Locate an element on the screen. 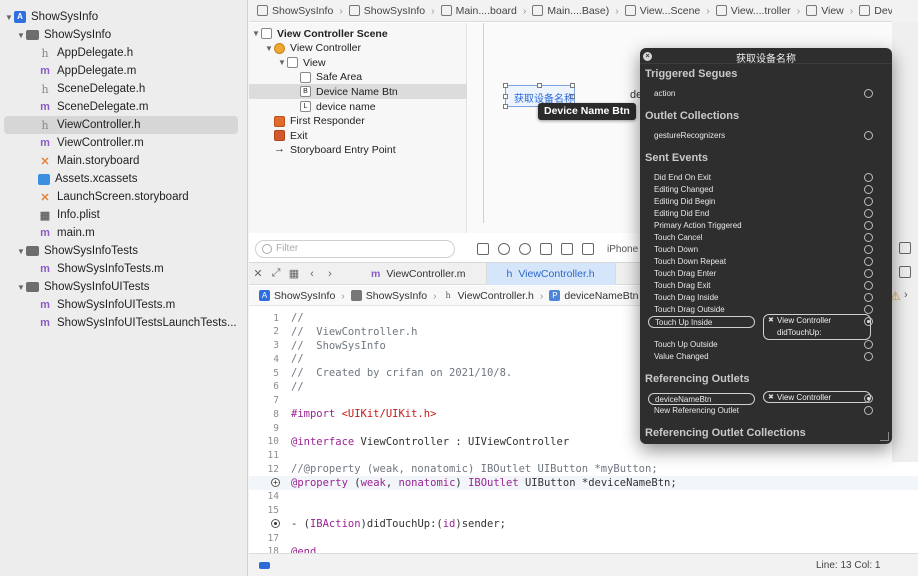  add-outlet-icon: + is located at coordinates (275, 482).